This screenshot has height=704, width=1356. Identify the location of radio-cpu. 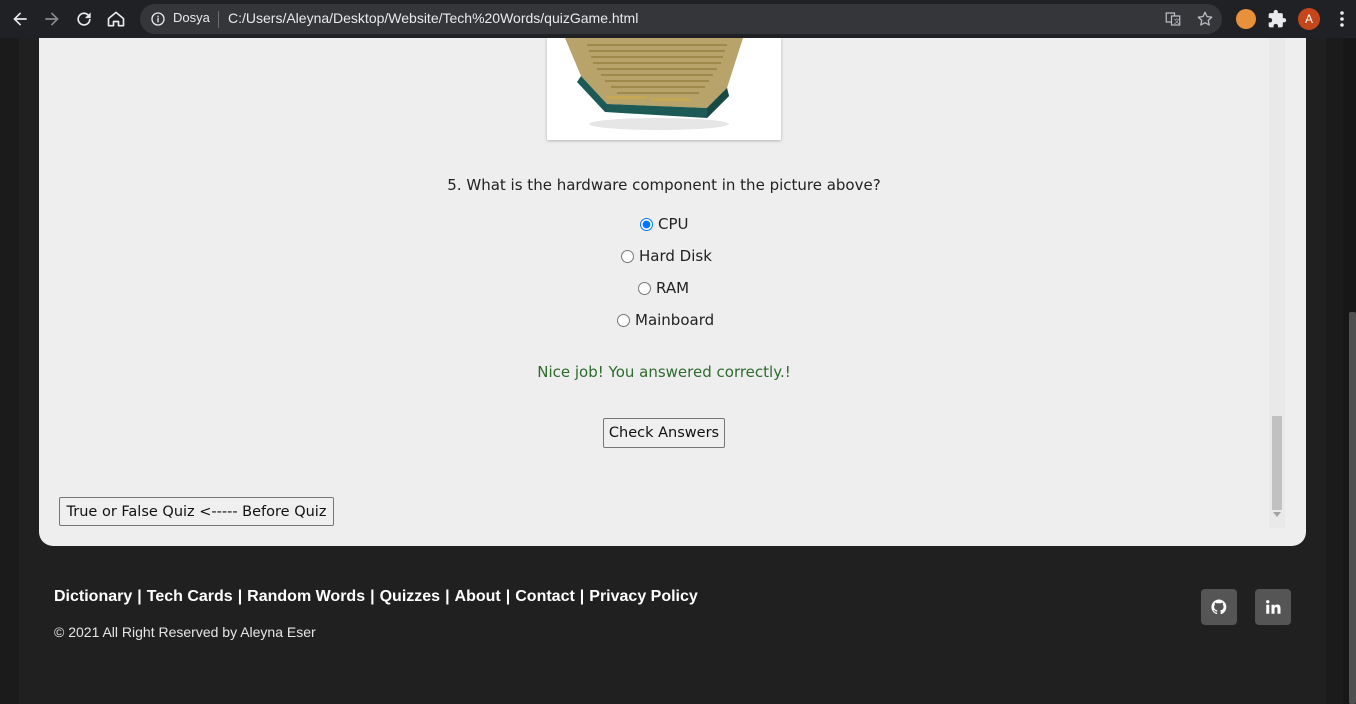
(646, 224).